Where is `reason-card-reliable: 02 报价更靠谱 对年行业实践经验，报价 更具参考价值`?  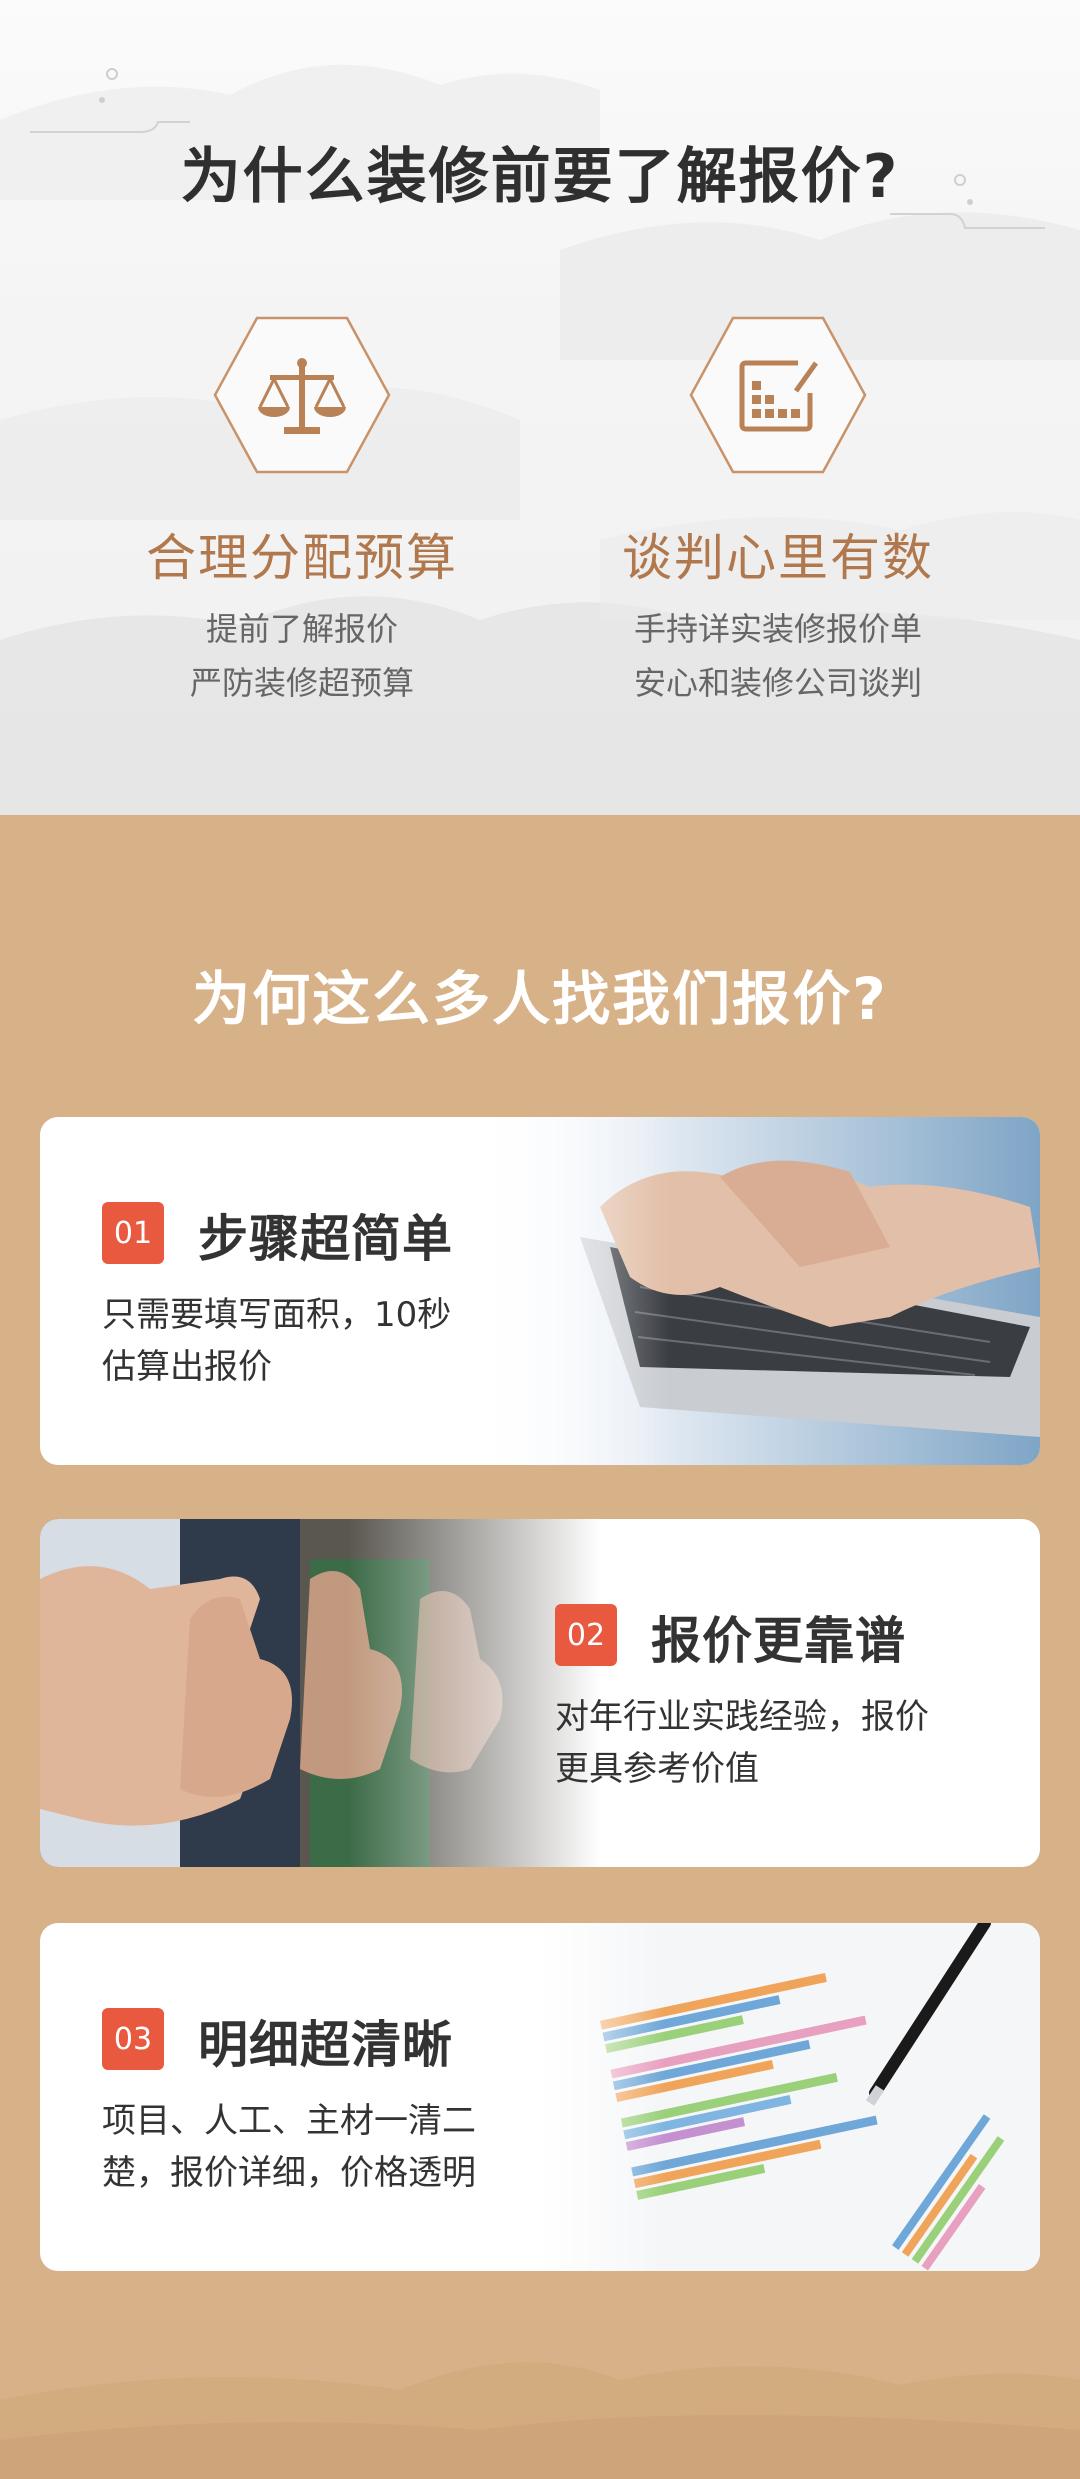 reason-card-reliable: 02 报价更靠谱 对年行业实践经验，报价 更具参考价值 is located at coordinates (540, 1693).